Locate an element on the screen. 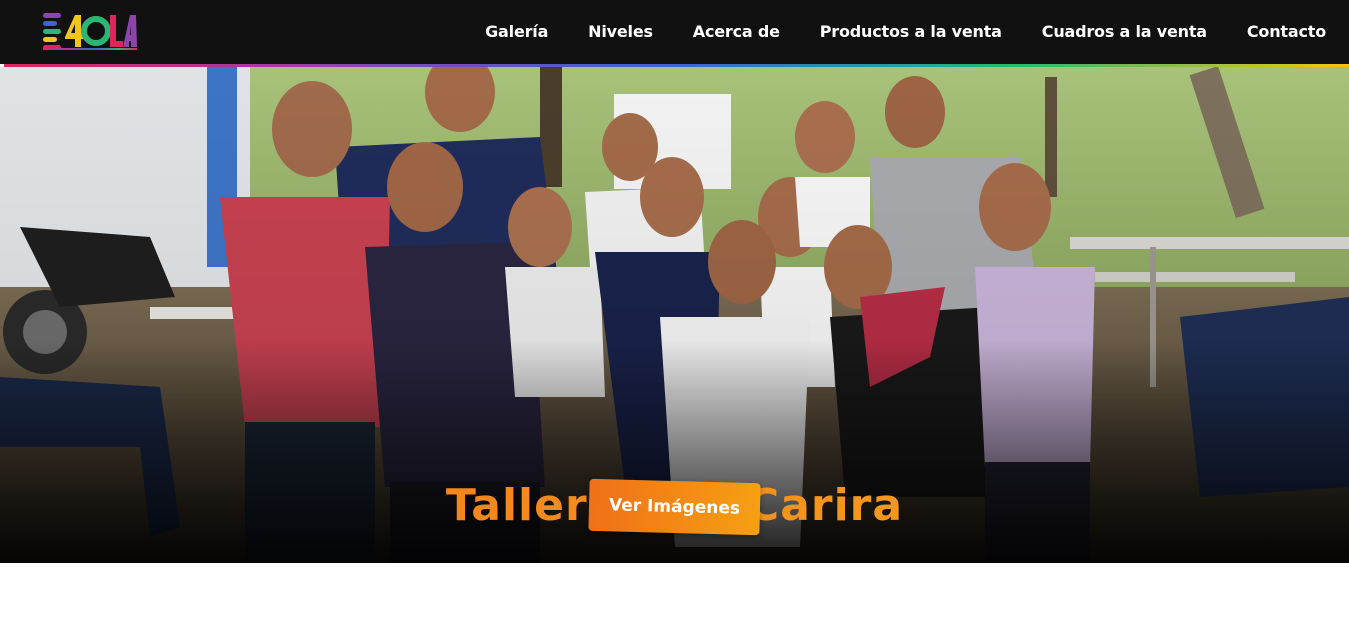 The height and width of the screenshot is (625, 1349). nav-contacto: Contacto is located at coordinates (1286, 31).